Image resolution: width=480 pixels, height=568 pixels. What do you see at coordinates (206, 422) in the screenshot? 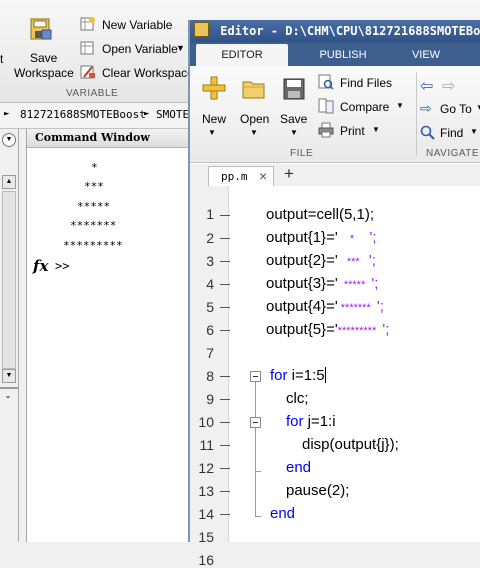
I see `line-number: 10` at bounding box center [206, 422].